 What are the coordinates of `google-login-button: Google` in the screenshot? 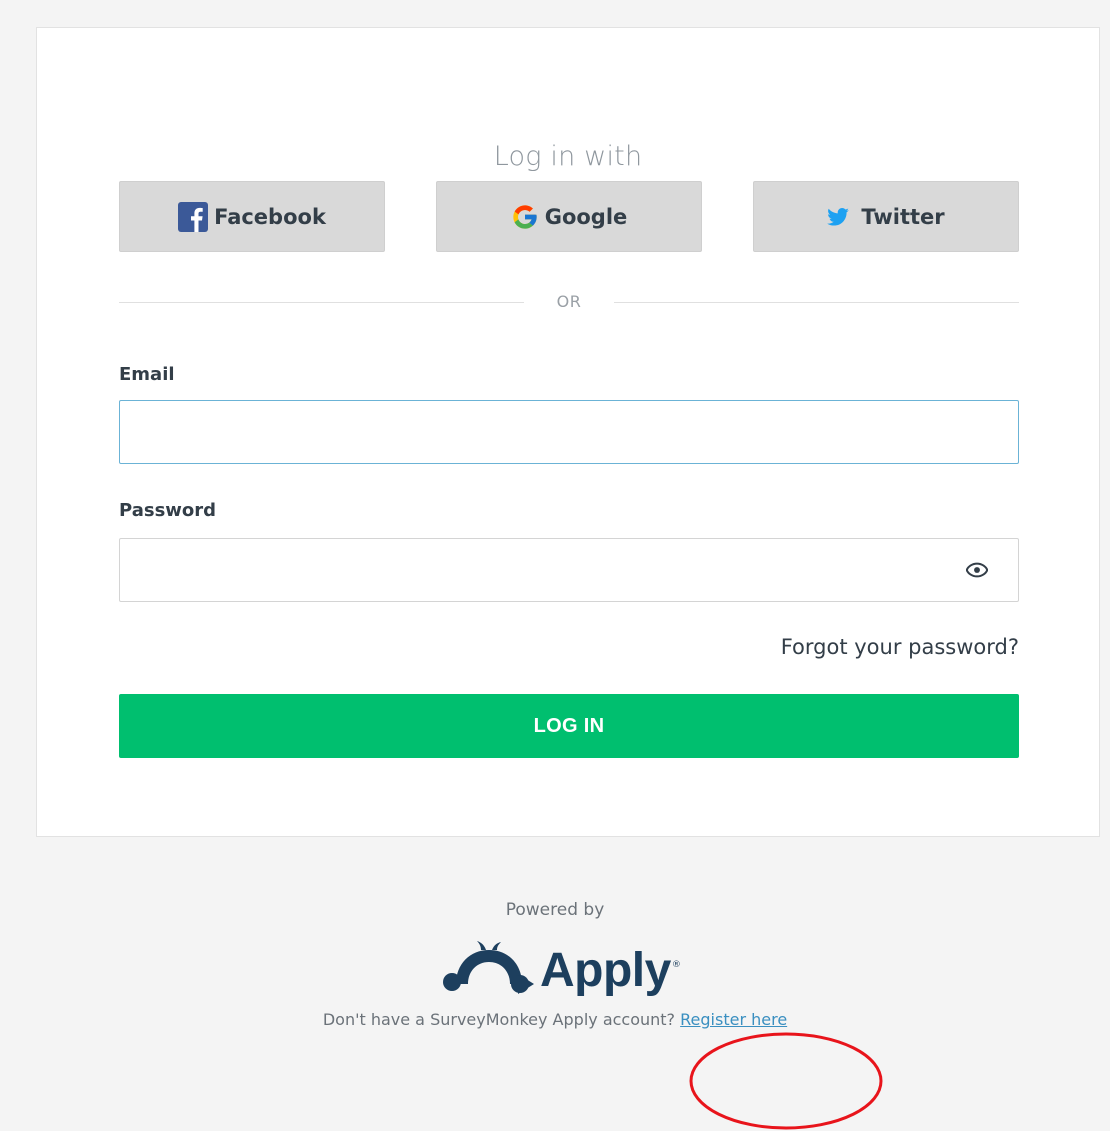 It's located at (569, 216).